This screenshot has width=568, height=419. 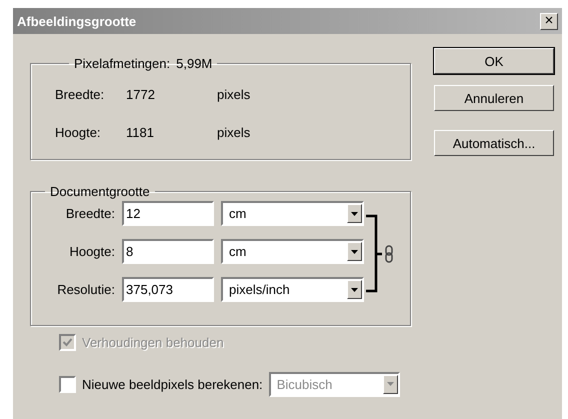 What do you see at coordinates (153, 342) in the screenshot?
I see `checkbox-label: Verhoudingen behouden` at bounding box center [153, 342].